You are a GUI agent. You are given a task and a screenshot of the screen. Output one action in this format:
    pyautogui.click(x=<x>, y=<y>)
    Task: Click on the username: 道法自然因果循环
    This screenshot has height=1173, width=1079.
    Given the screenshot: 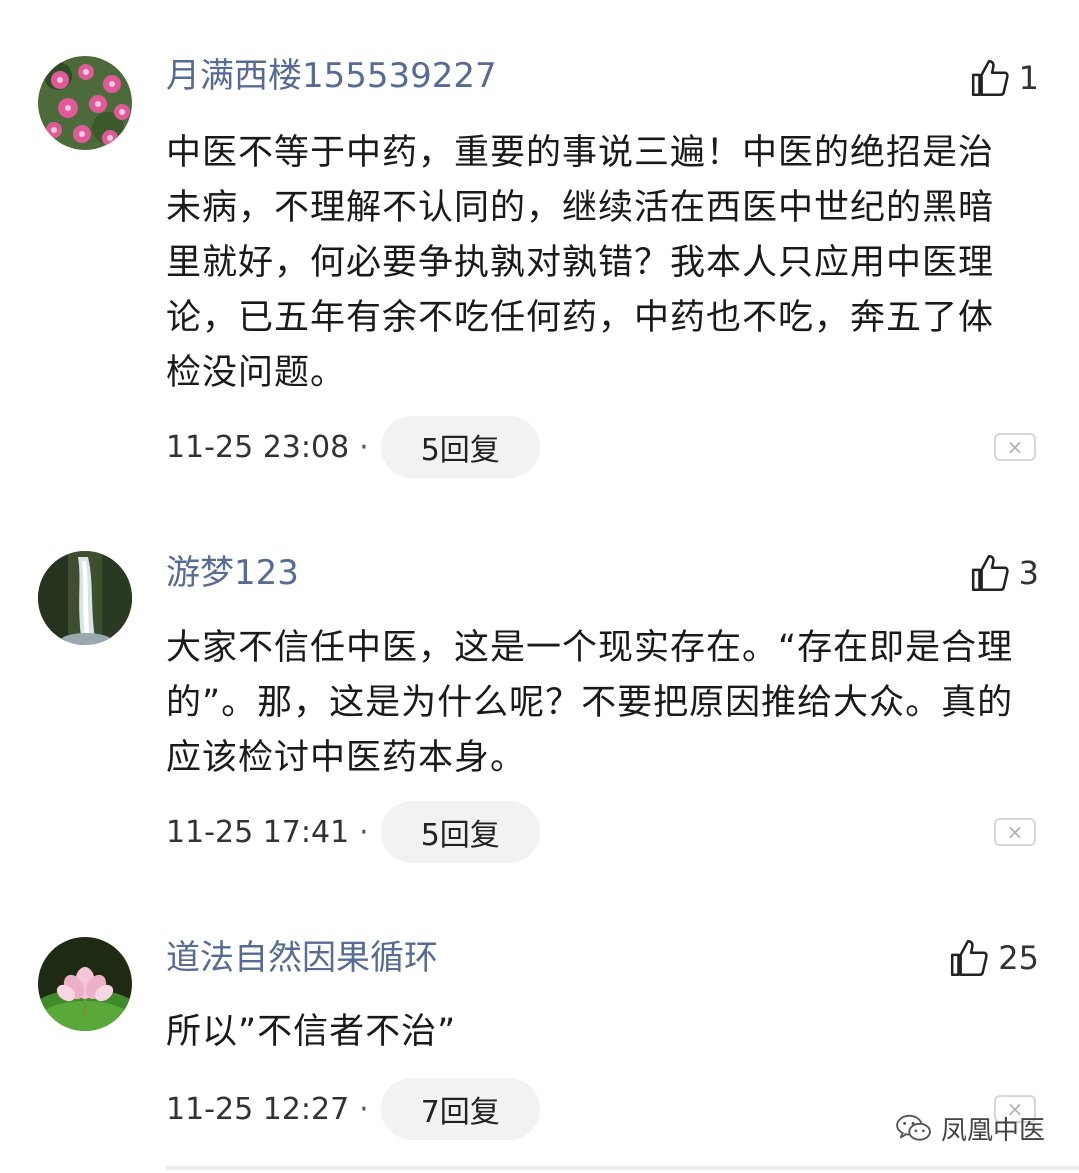 What is the action you would take?
    pyautogui.click(x=302, y=958)
    